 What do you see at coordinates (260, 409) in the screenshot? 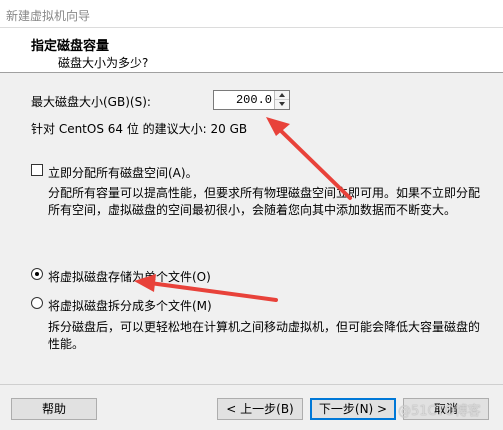
I see `back-button: < 上一步(B)` at bounding box center [260, 409].